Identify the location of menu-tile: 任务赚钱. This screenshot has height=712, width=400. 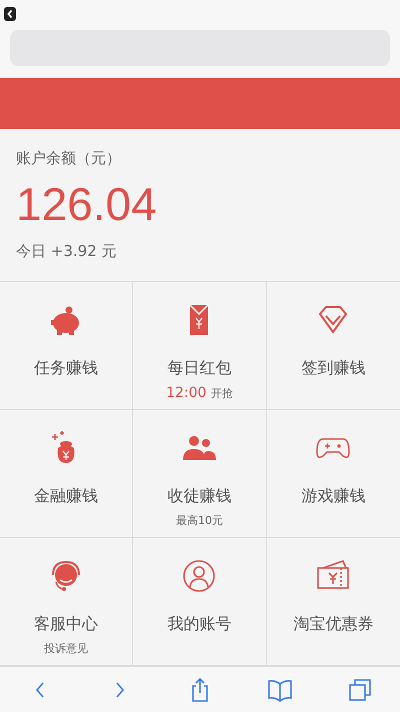
(67, 346).